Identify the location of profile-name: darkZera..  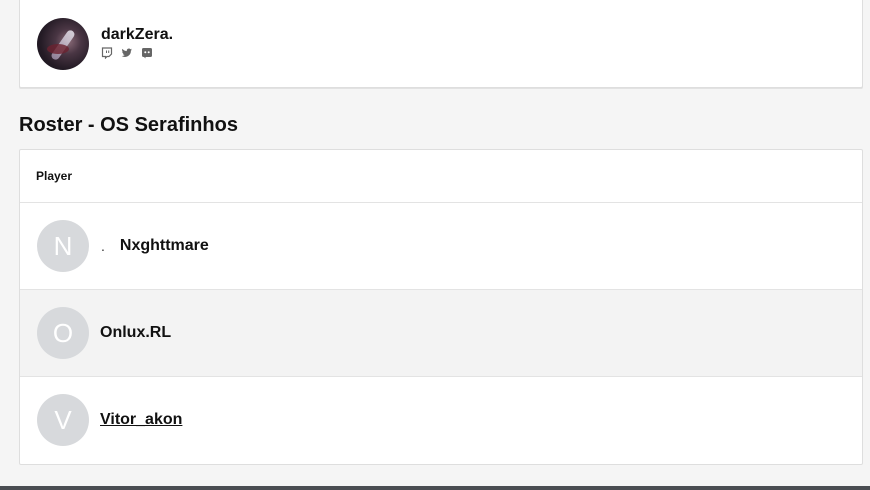
(137, 35).